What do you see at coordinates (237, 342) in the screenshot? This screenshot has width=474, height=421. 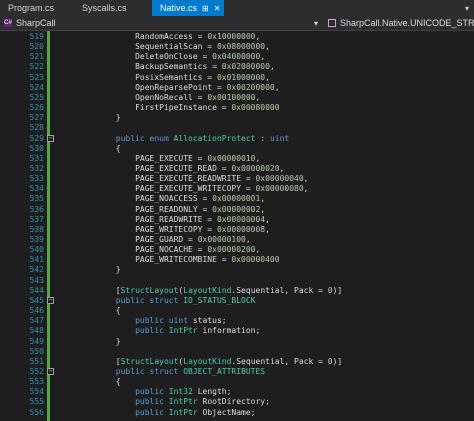 I see `code-line: 549 }` at bounding box center [237, 342].